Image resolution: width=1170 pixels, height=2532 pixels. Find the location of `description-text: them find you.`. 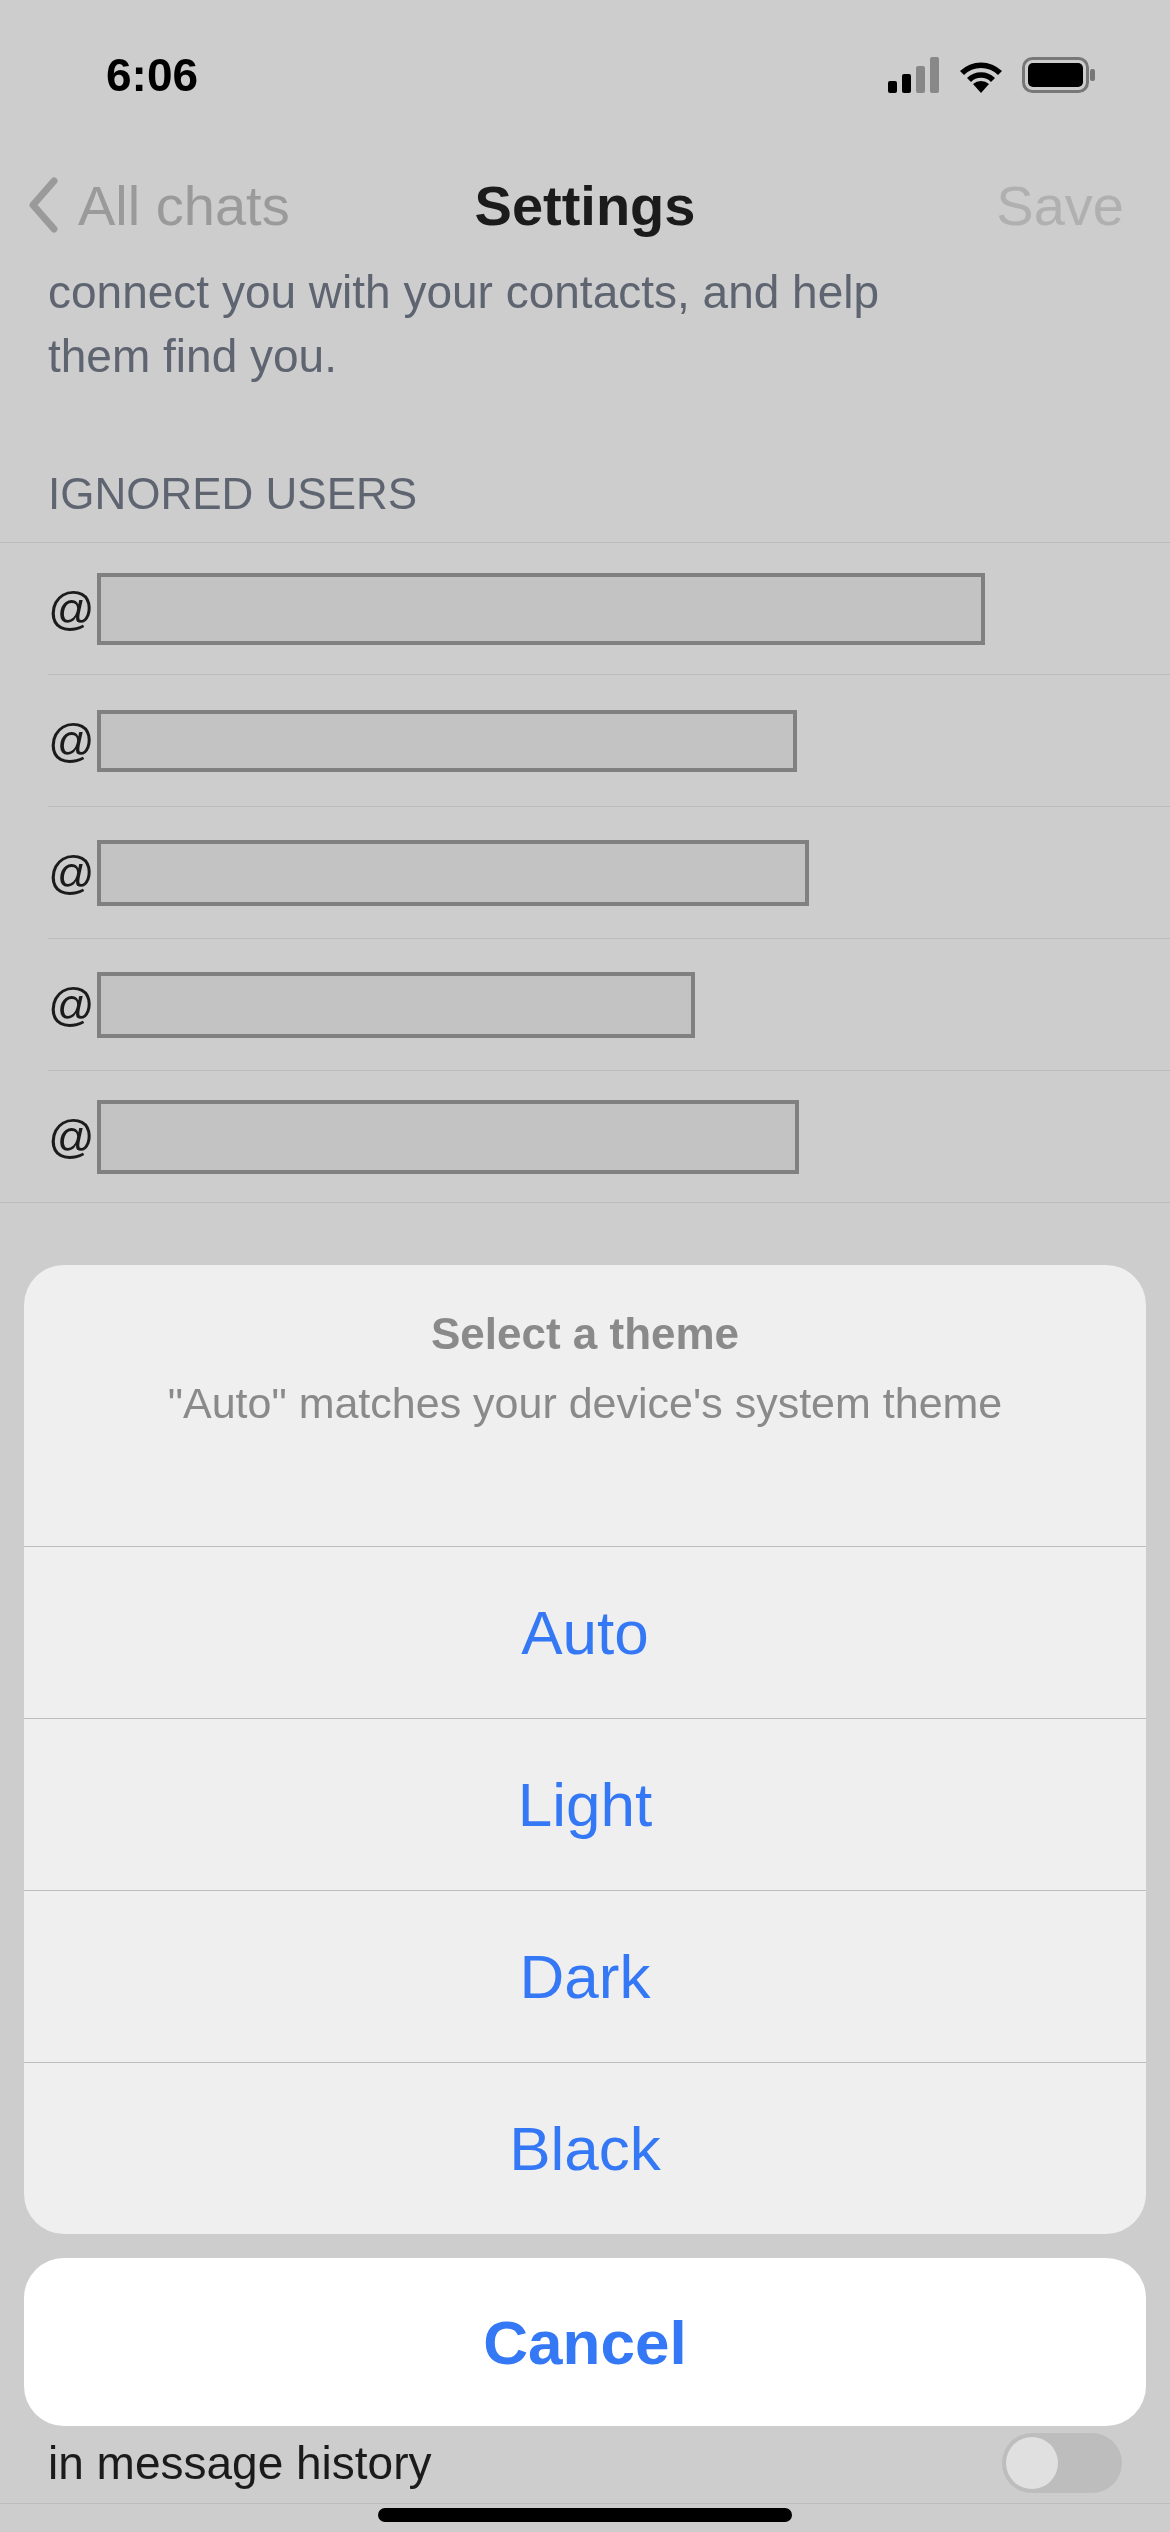

description-text: them find you. is located at coordinates (193, 356).